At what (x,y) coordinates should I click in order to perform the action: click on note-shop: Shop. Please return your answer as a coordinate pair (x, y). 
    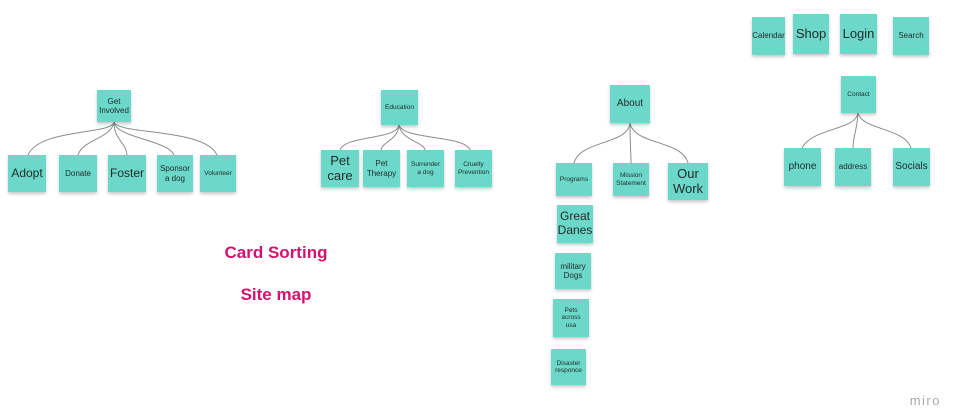
    Looking at the image, I should click on (811, 34).